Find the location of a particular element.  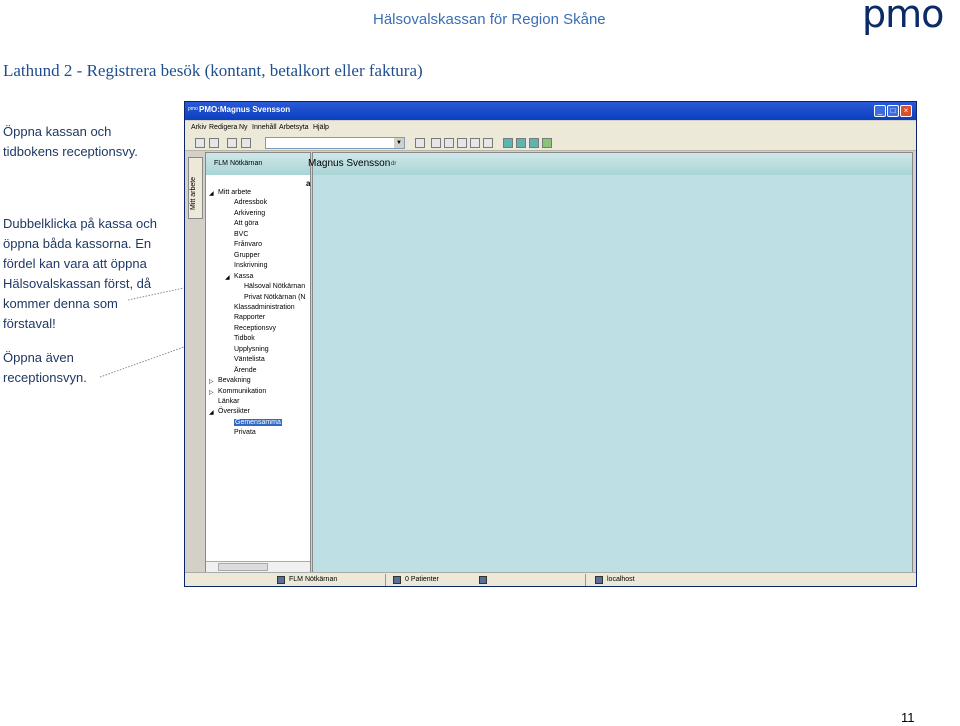

tree-item-privat-nötkärnan-n: Privat Nötkärnan (N is located at coordinates (274, 297).